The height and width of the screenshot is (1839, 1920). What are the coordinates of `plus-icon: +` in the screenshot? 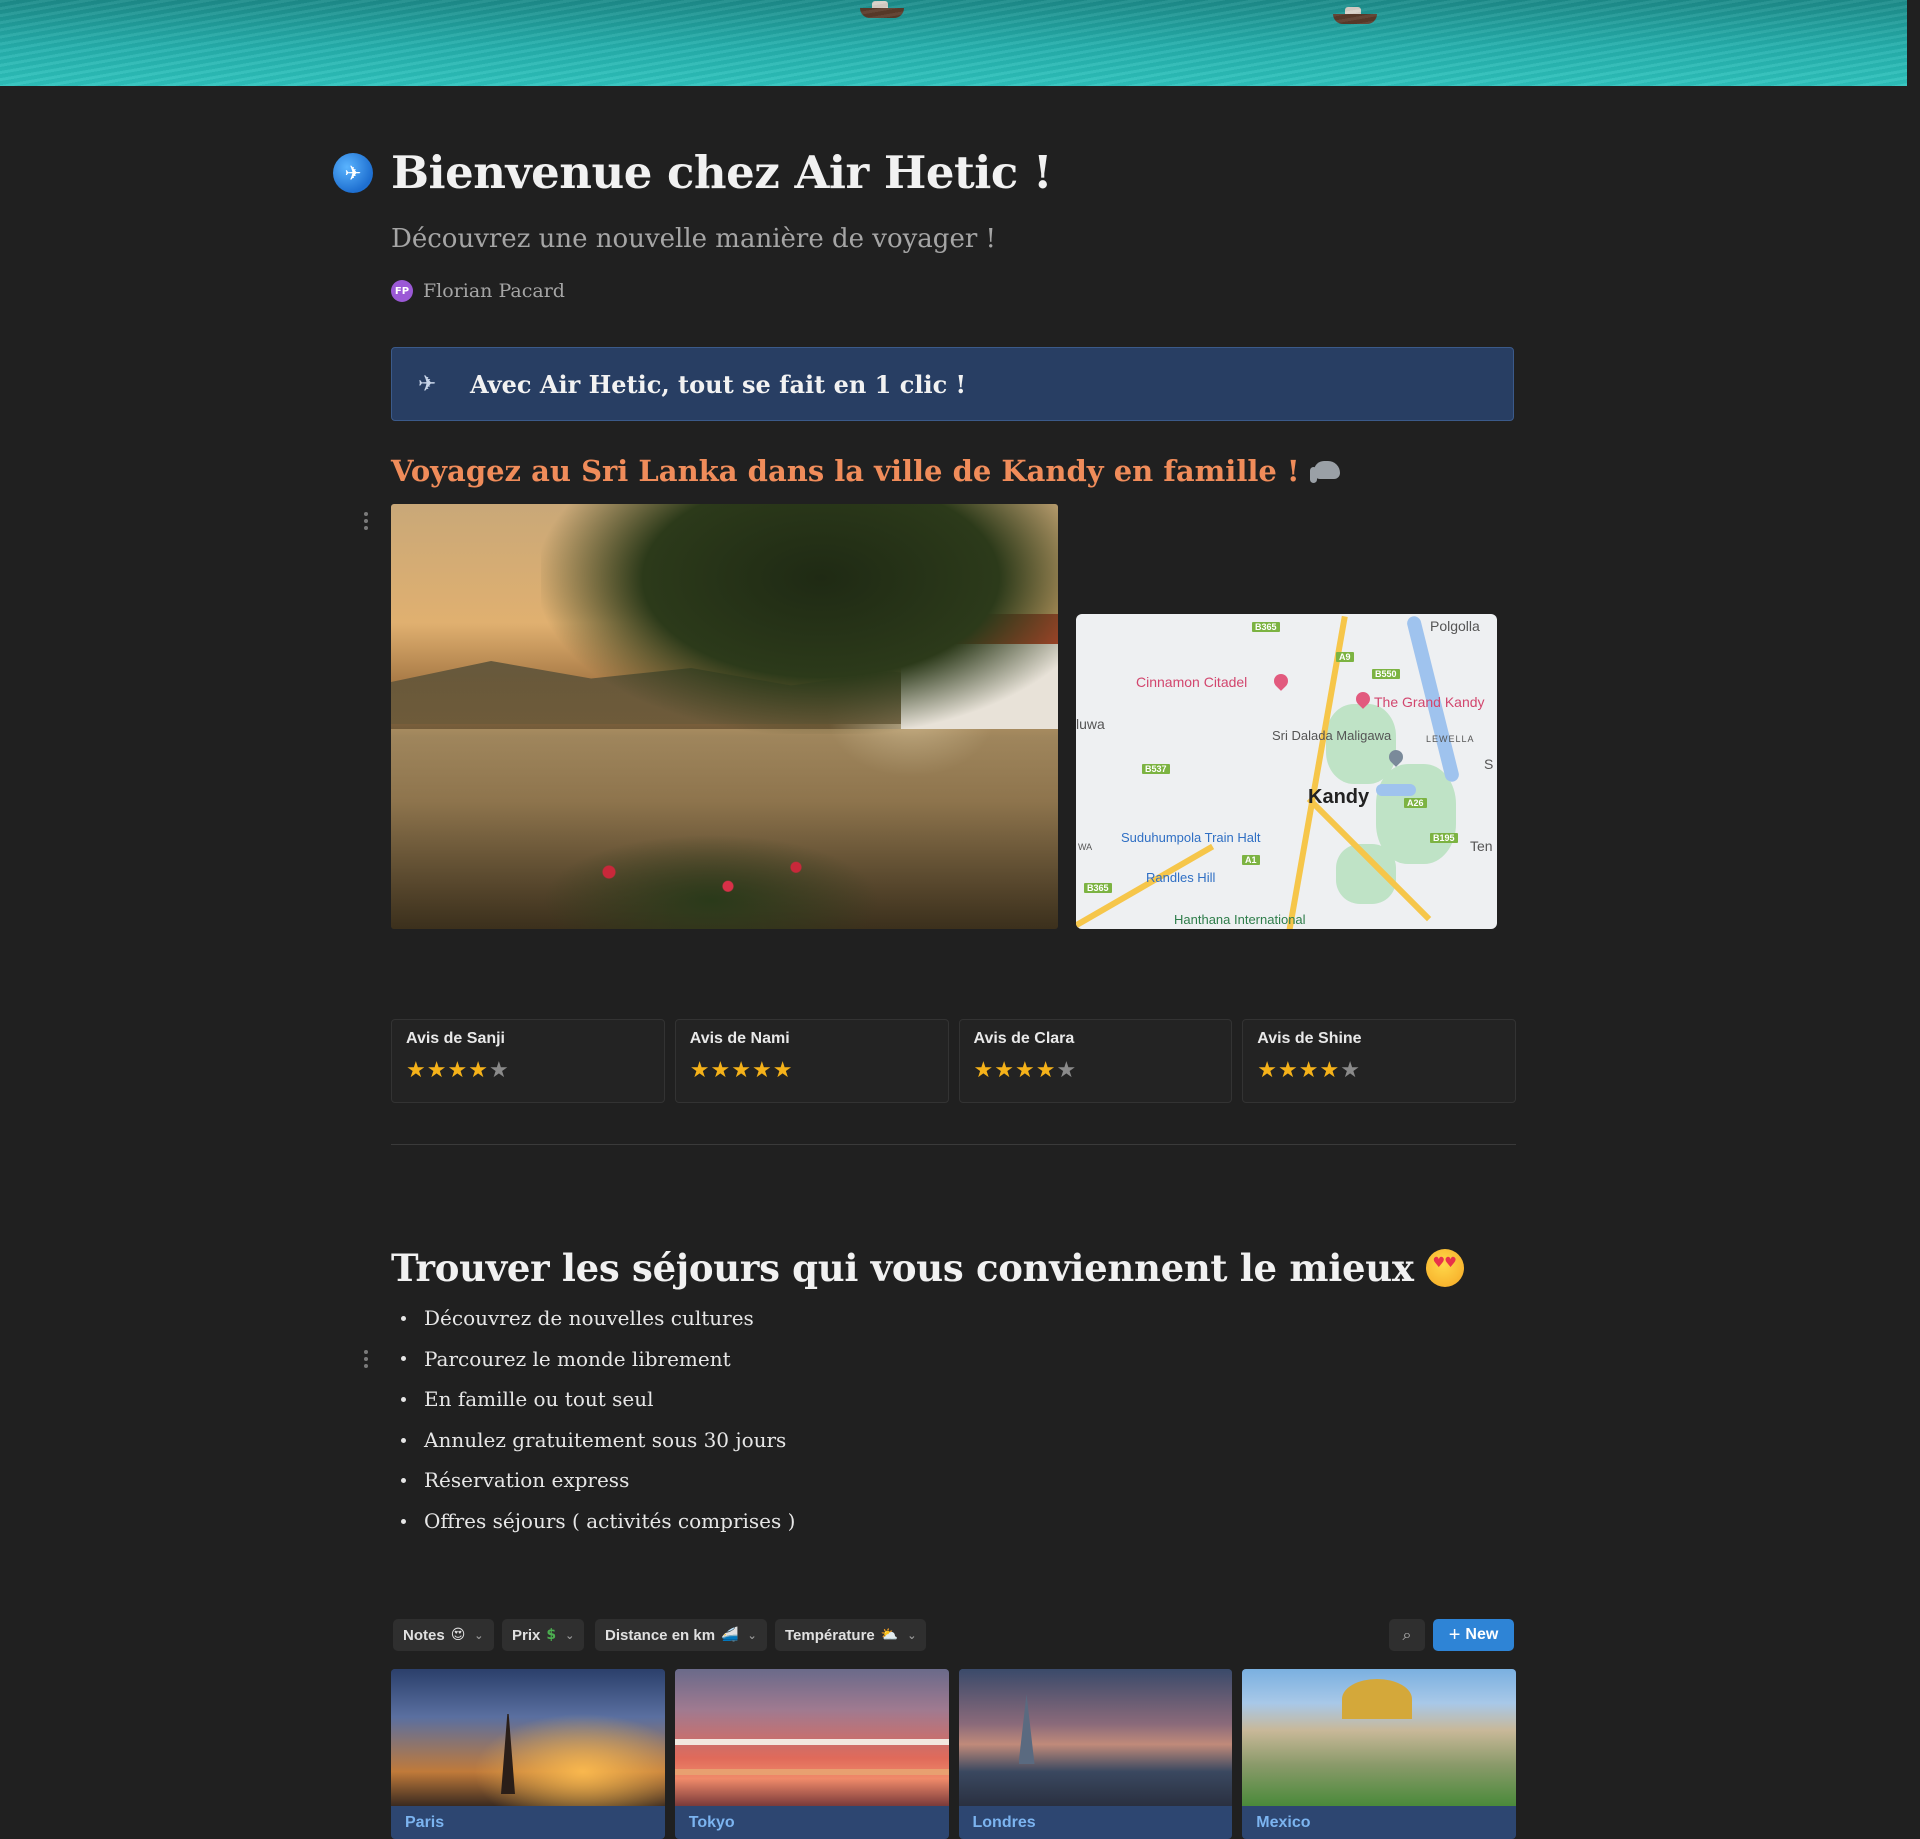 It's located at (1454, 1634).